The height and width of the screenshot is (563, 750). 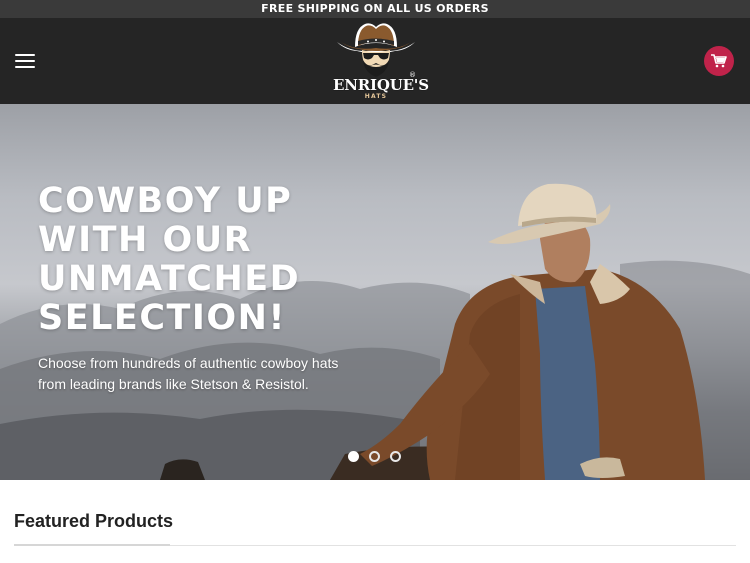 I want to click on heading-underline, so click(x=92, y=545).